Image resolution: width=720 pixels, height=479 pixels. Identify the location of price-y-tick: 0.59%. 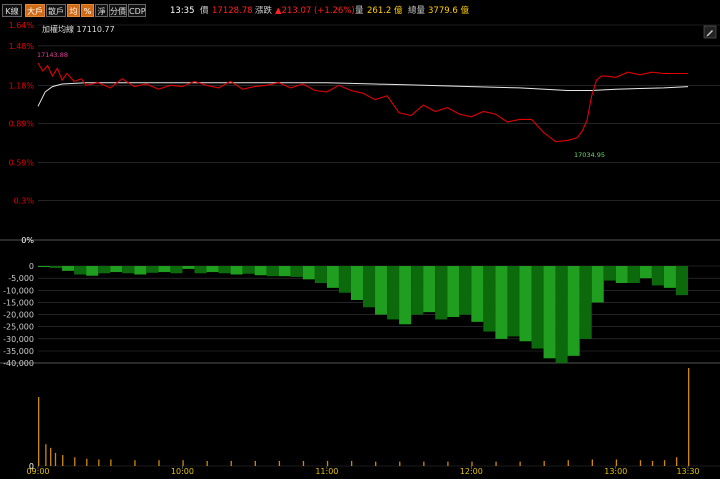
(22, 163).